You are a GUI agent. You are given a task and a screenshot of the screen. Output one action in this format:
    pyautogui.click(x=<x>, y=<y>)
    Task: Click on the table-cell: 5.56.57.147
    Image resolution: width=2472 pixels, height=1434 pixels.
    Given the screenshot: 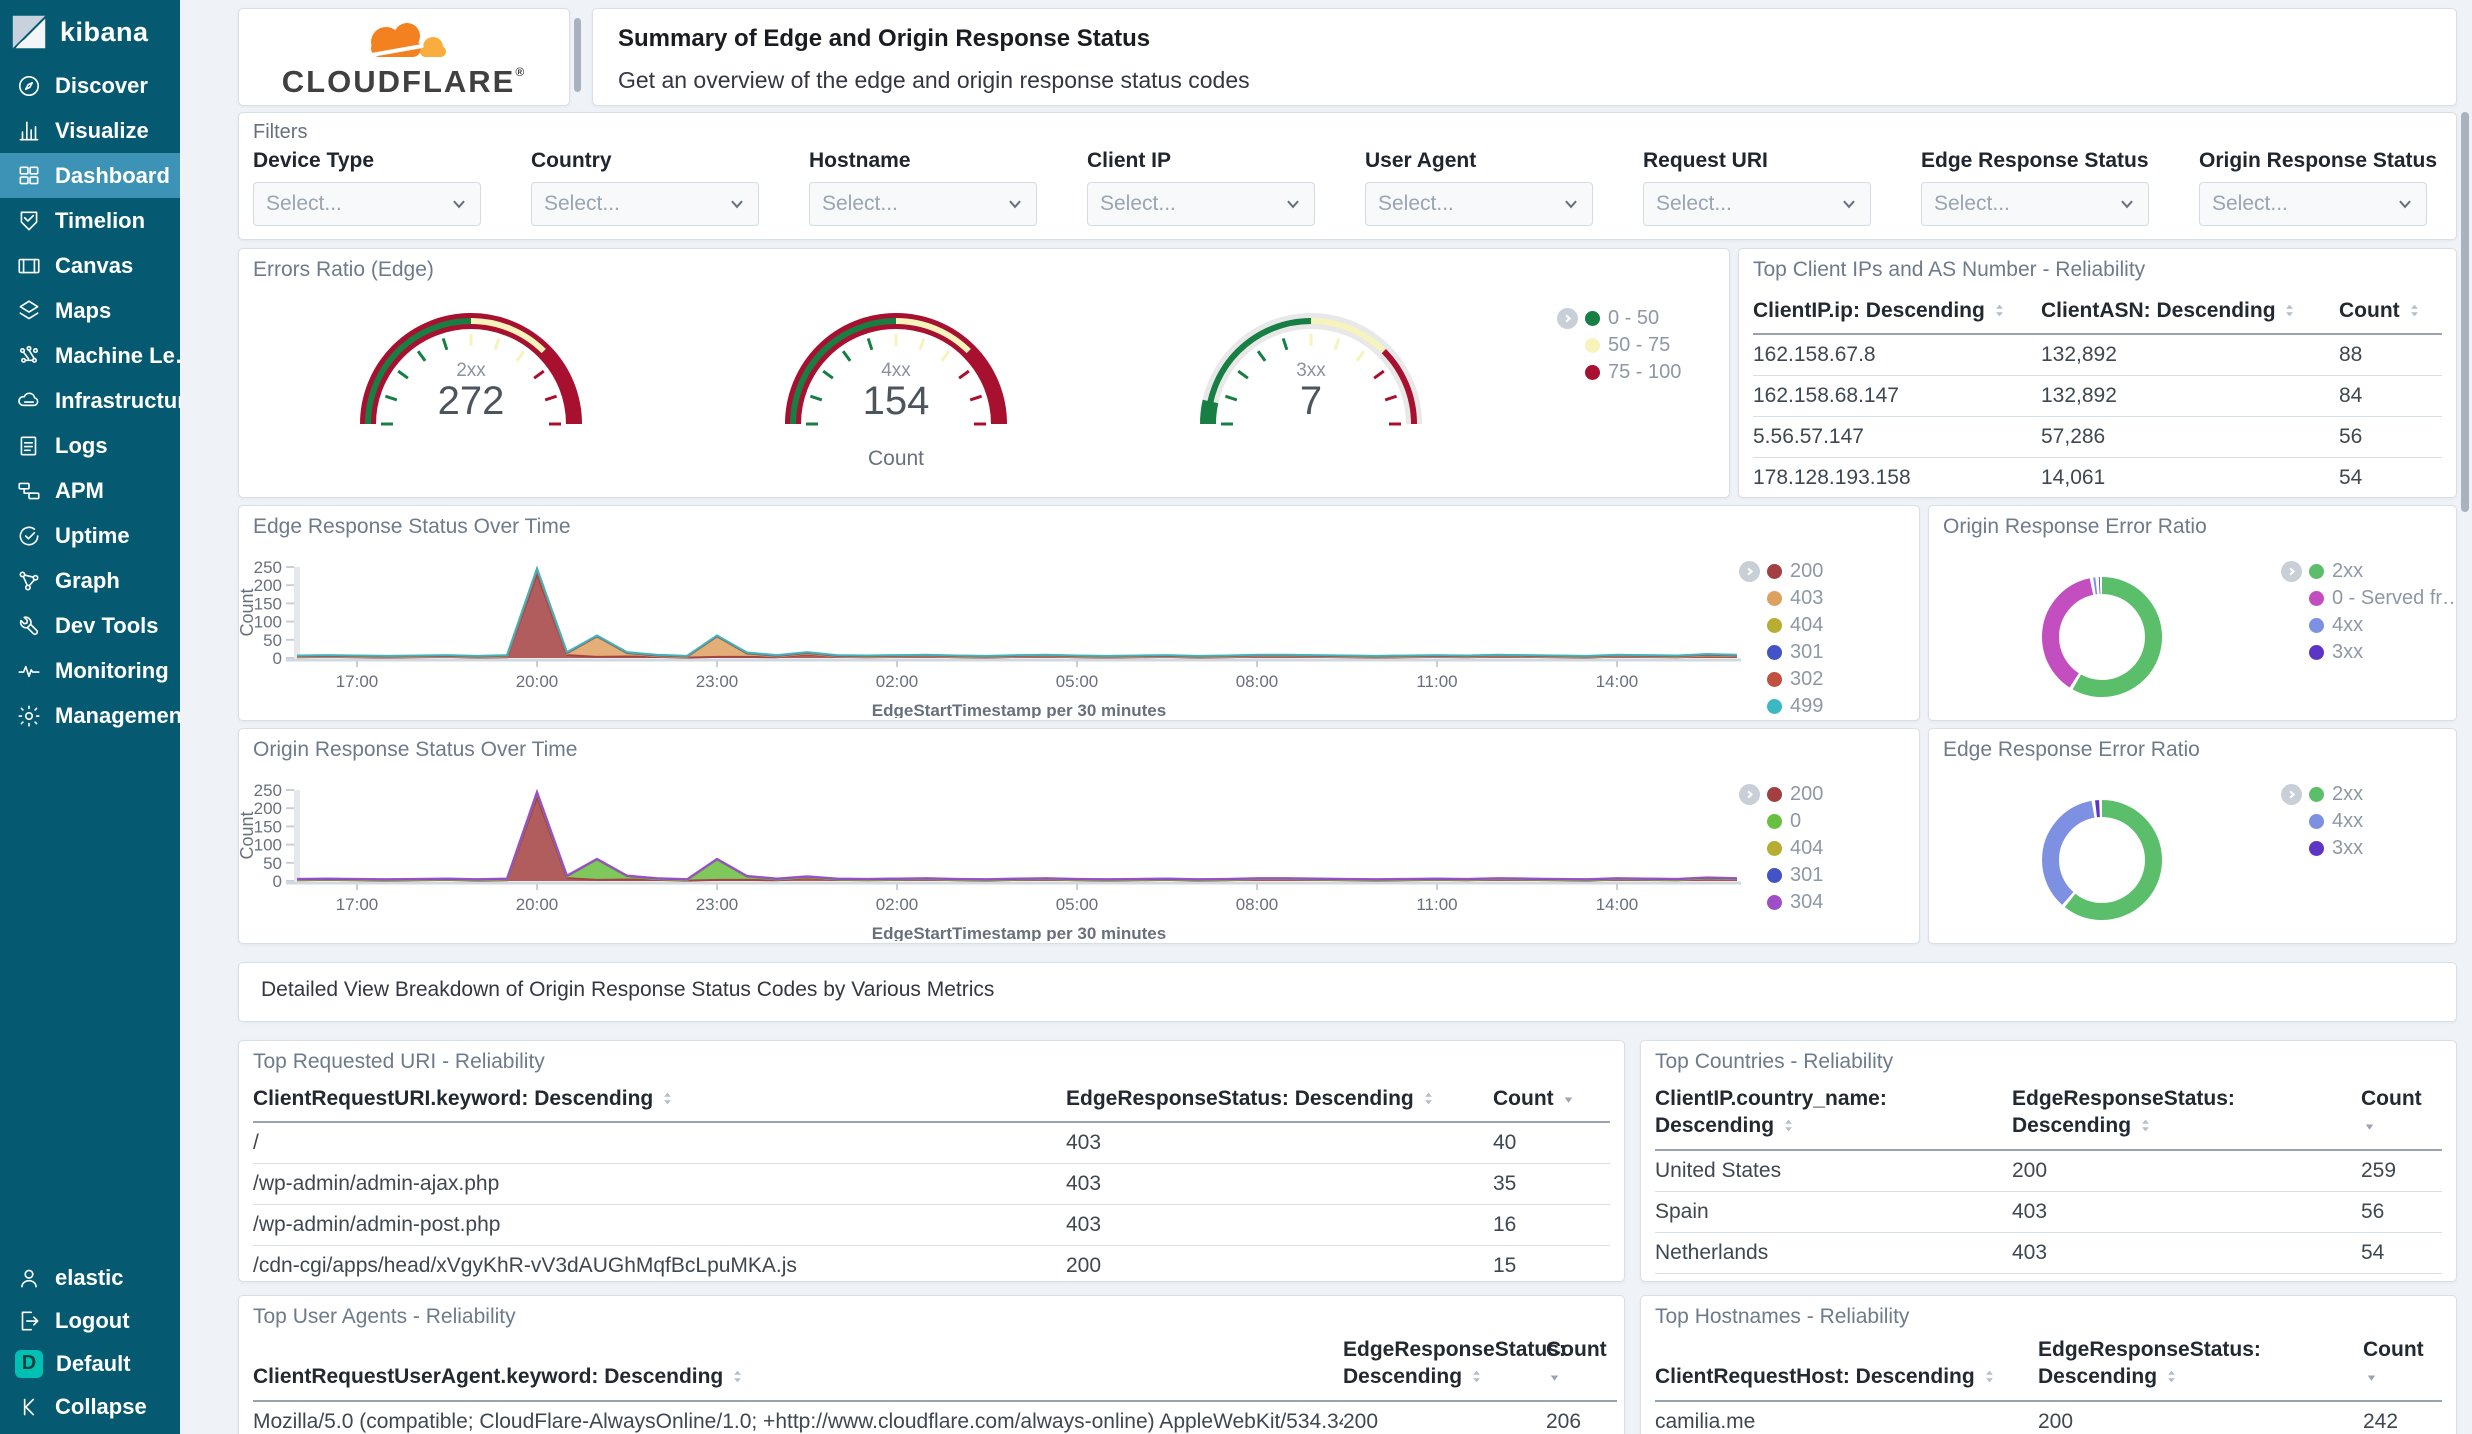 What is the action you would take?
    pyautogui.click(x=1897, y=438)
    